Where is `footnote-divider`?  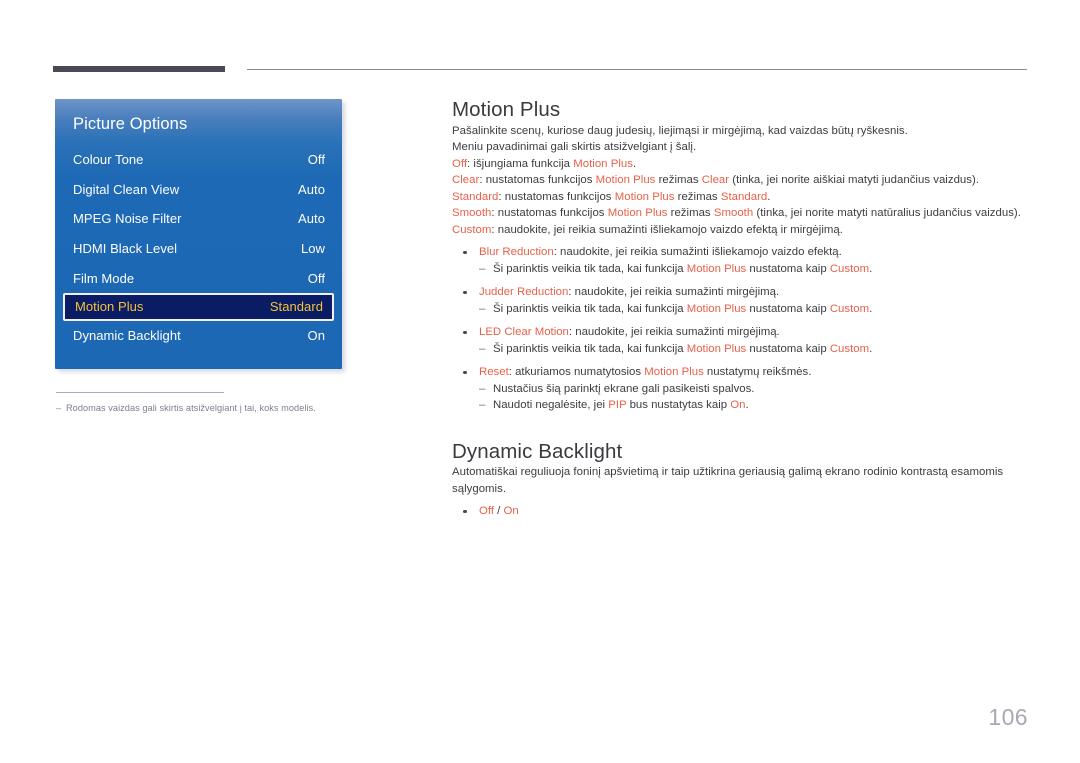
footnote-divider is located at coordinates (140, 392).